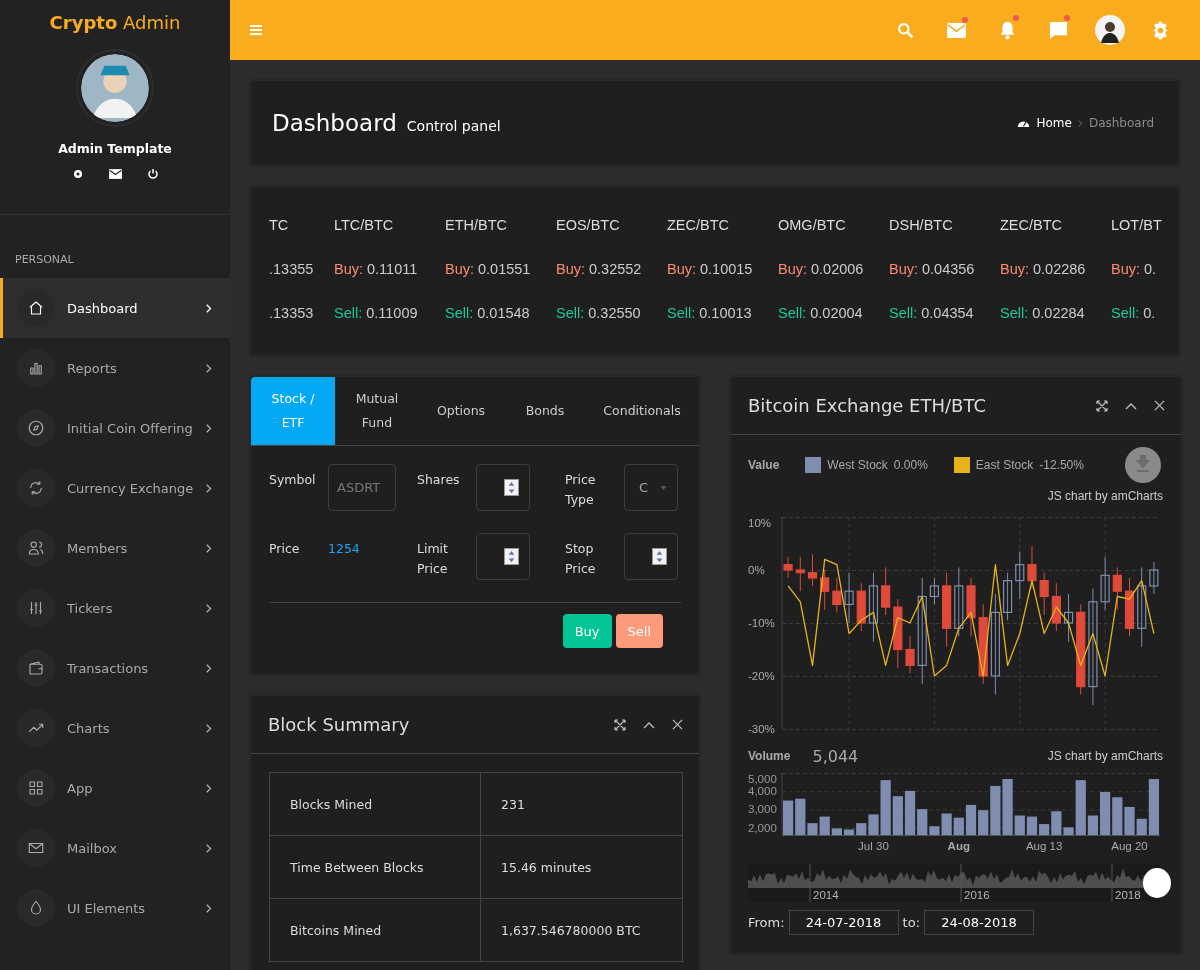 The height and width of the screenshot is (970, 1200). Describe the element at coordinates (581, 559) in the screenshot. I see `field-label: Stop Price` at that location.